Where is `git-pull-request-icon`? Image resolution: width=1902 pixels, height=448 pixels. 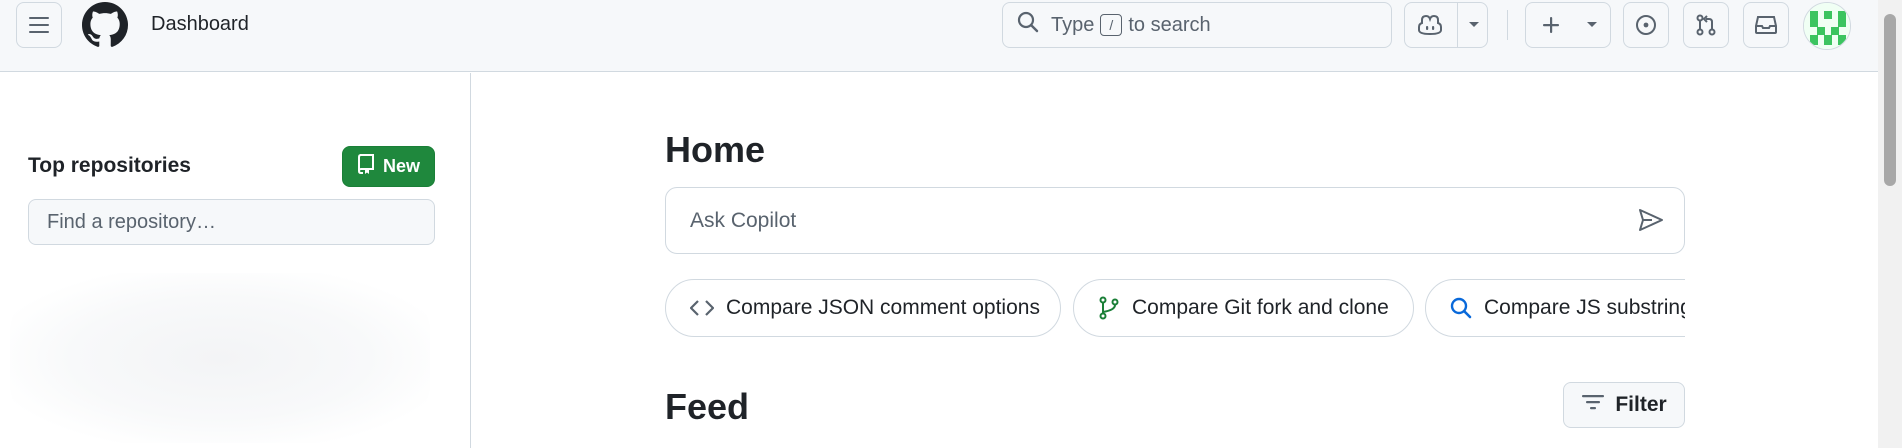 git-pull-request-icon is located at coordinates (1706, 25).